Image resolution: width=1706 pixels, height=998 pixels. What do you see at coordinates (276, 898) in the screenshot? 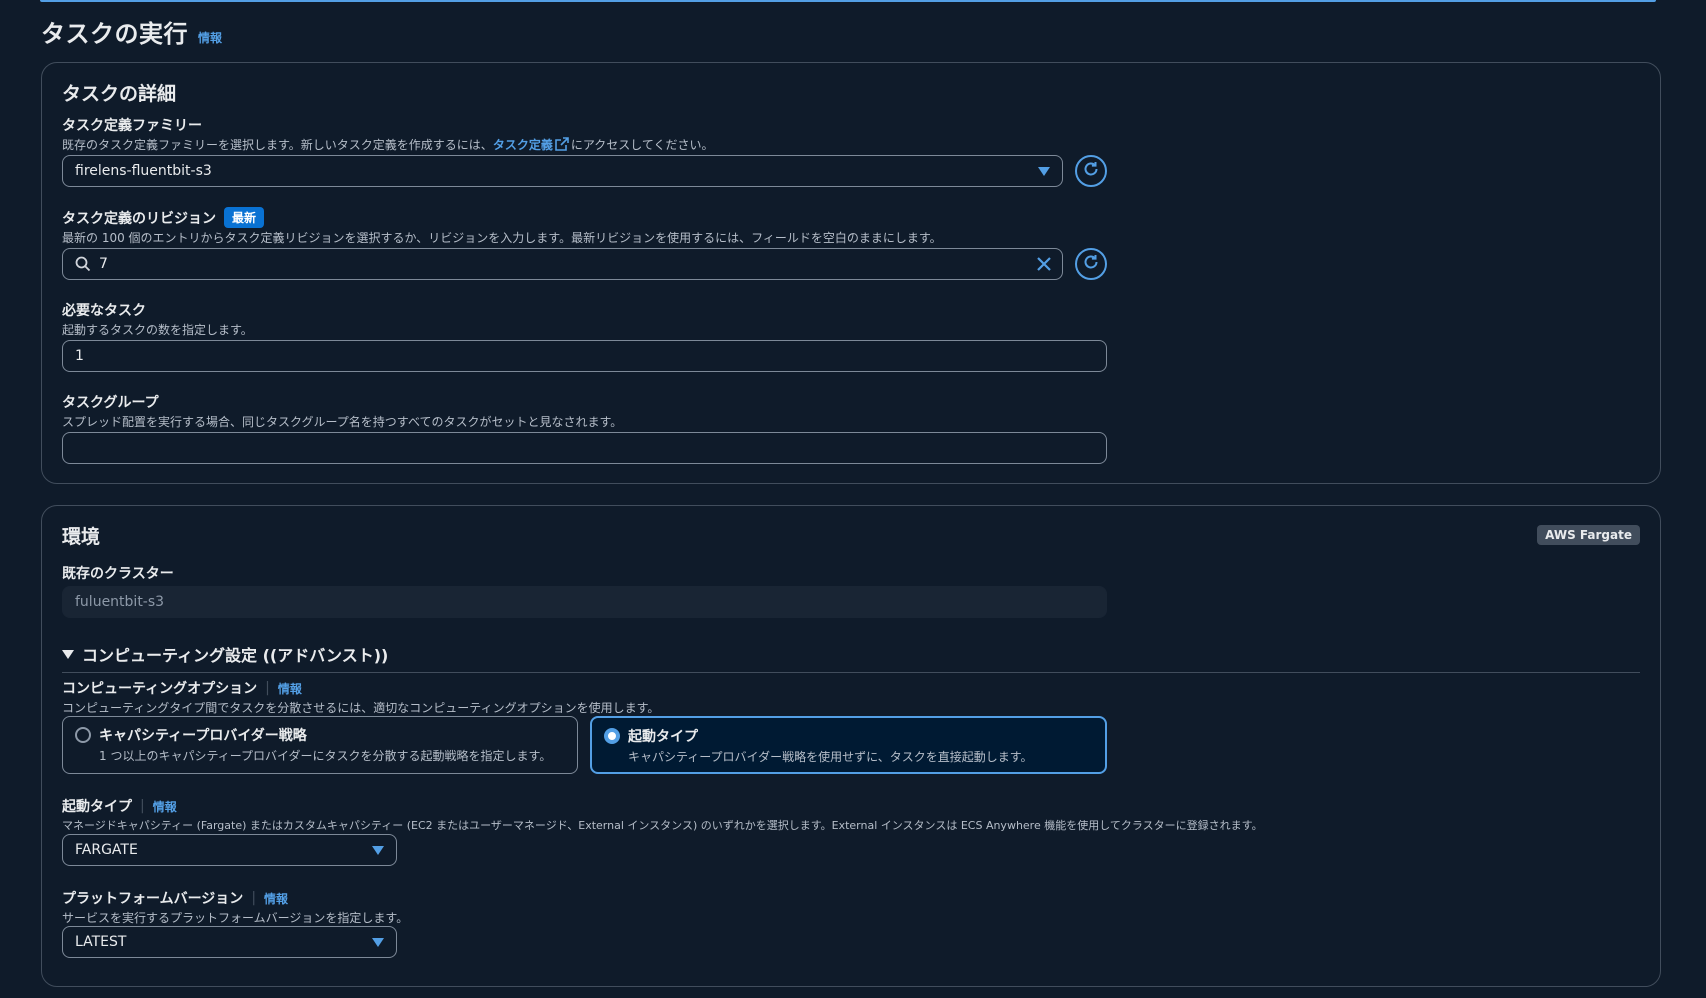
I see `platform-version-info-link: 情報` at bounding box center [276, 898].